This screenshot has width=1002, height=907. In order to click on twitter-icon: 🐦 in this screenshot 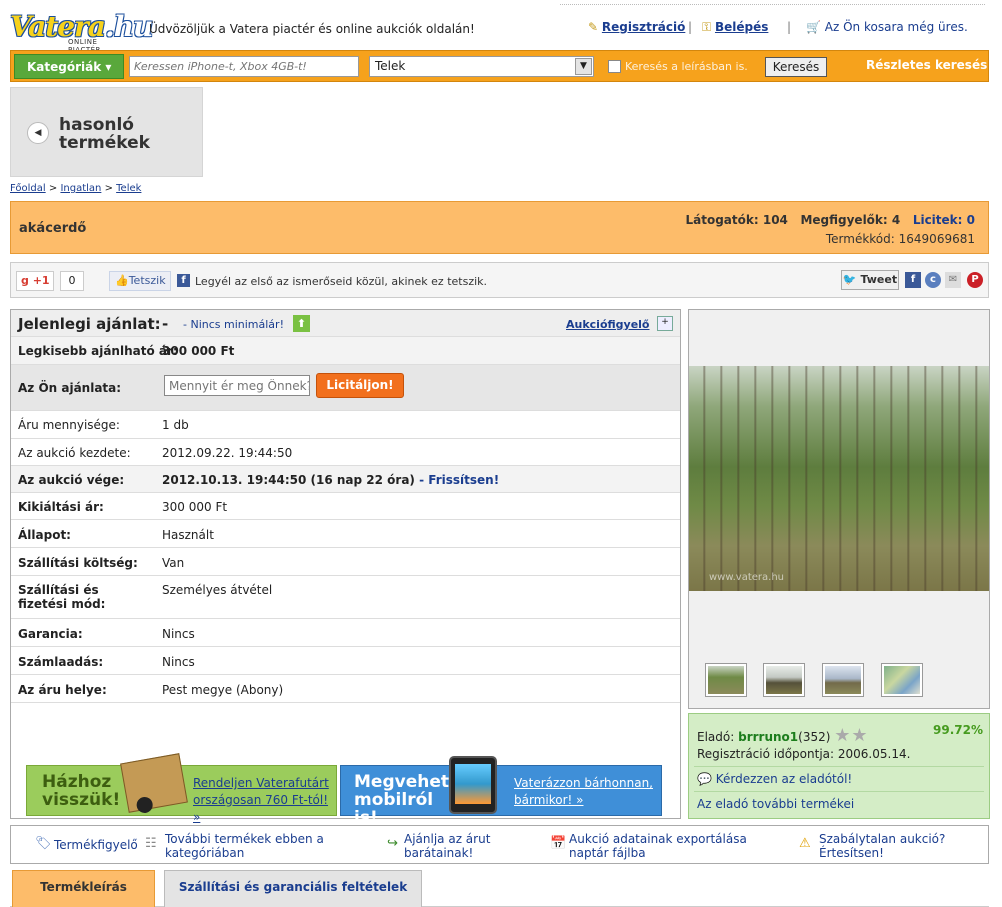, I will do `click(849, 279)`.